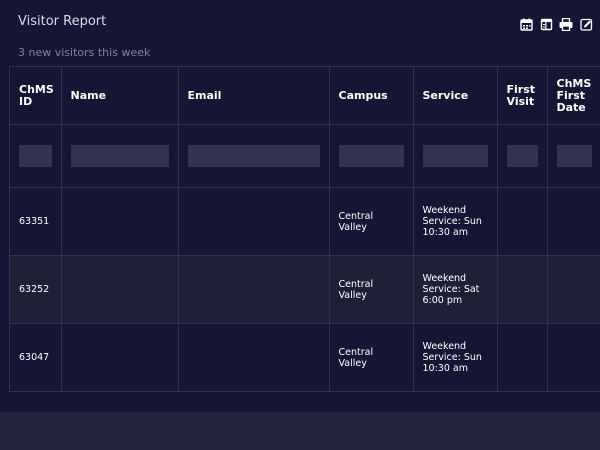 This screenshot has height=450, width=600. What do you see at coordinates (371, 96) in the screenshot?
I see `column-header-campus: Campus` at bounding box center [371, 96].